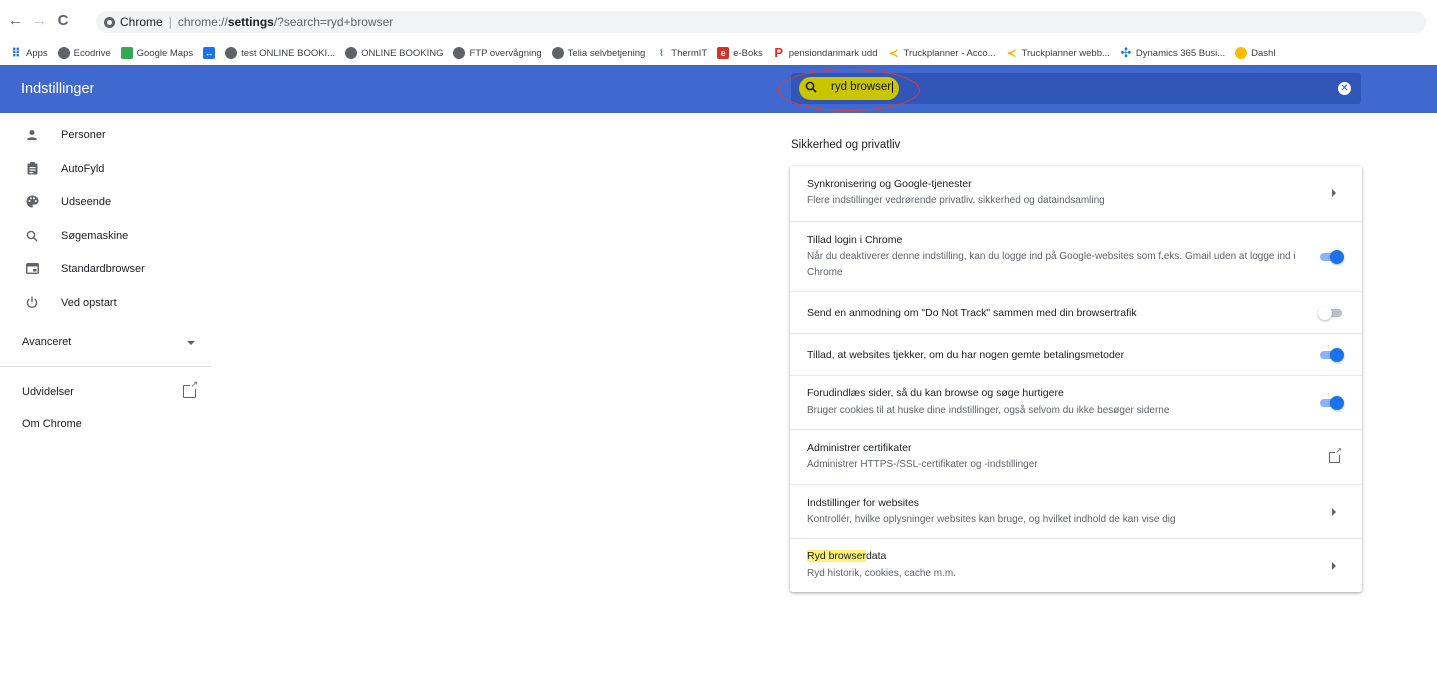 Image resolution: width=1437 pixels, height=677 pixels. I want to click on bookmark-label: Dashl, so click(1263, 53).